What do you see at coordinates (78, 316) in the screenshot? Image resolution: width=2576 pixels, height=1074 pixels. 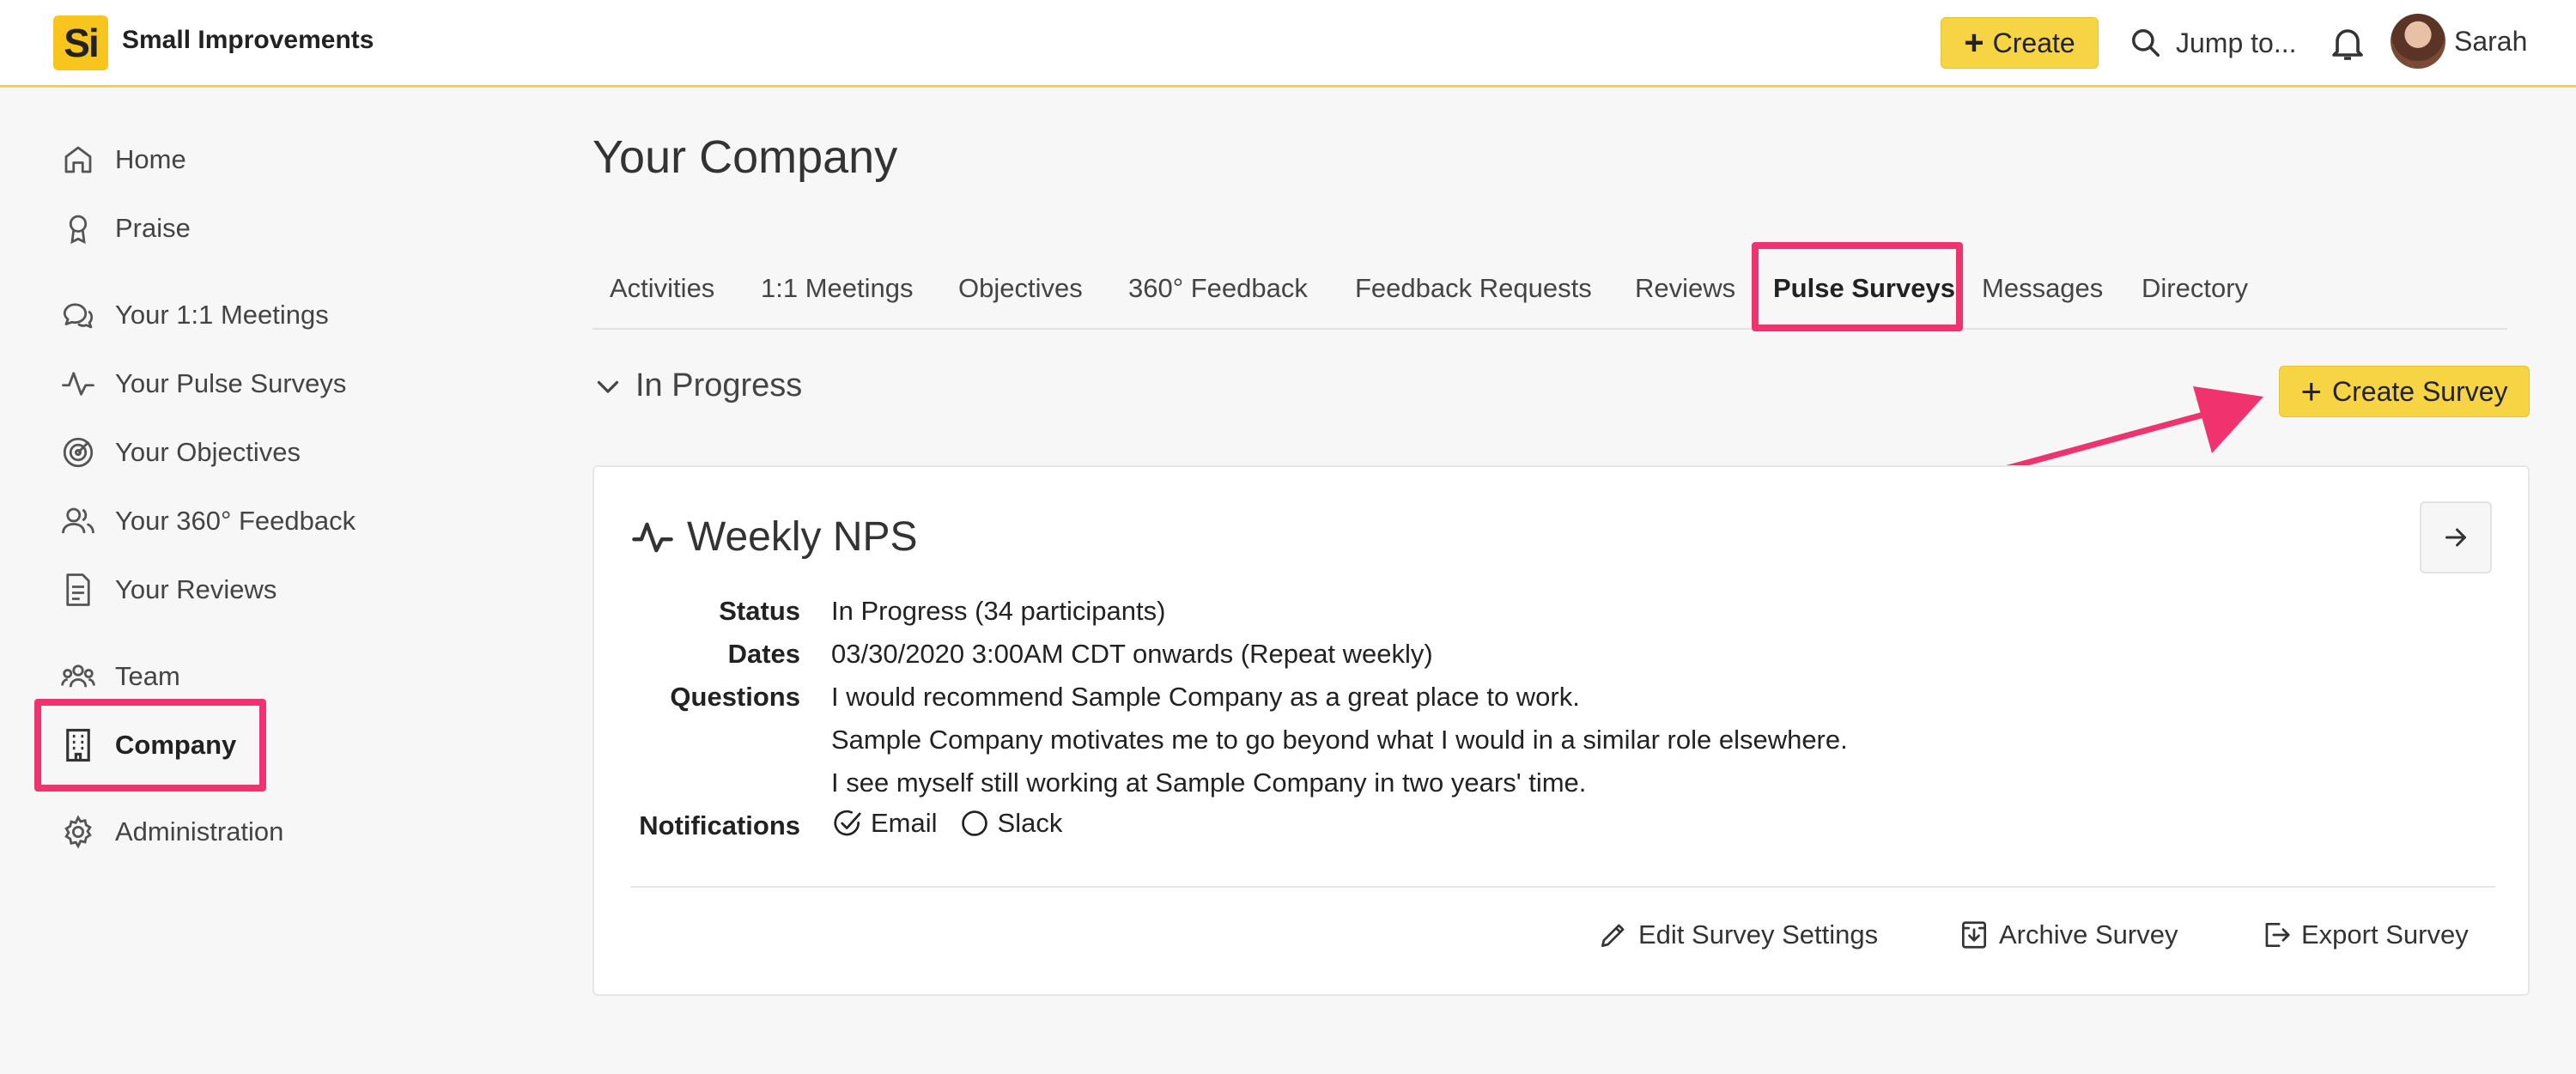 I see `chat-icon` at bounding box center [78, 316].